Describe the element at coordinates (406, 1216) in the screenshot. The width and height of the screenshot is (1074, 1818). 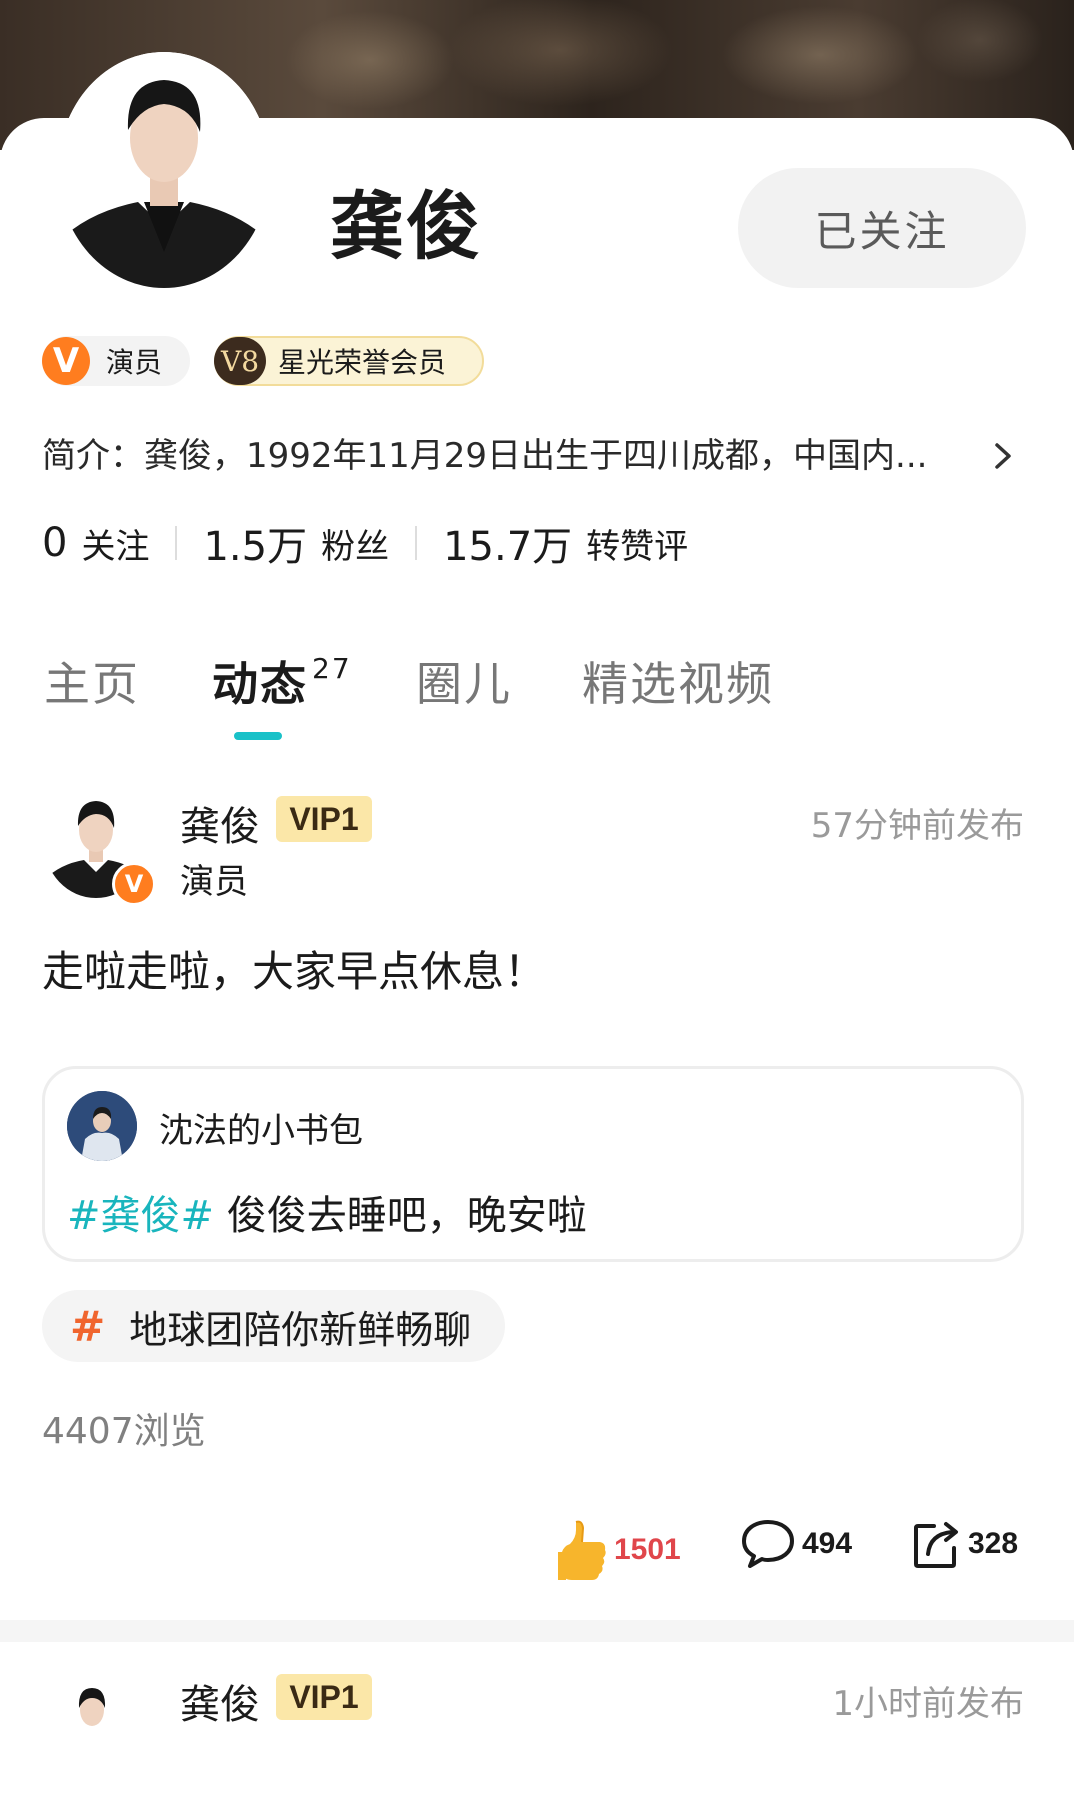
I see `repost-body: 俊俊去睡吧，晚安啦` at that location.